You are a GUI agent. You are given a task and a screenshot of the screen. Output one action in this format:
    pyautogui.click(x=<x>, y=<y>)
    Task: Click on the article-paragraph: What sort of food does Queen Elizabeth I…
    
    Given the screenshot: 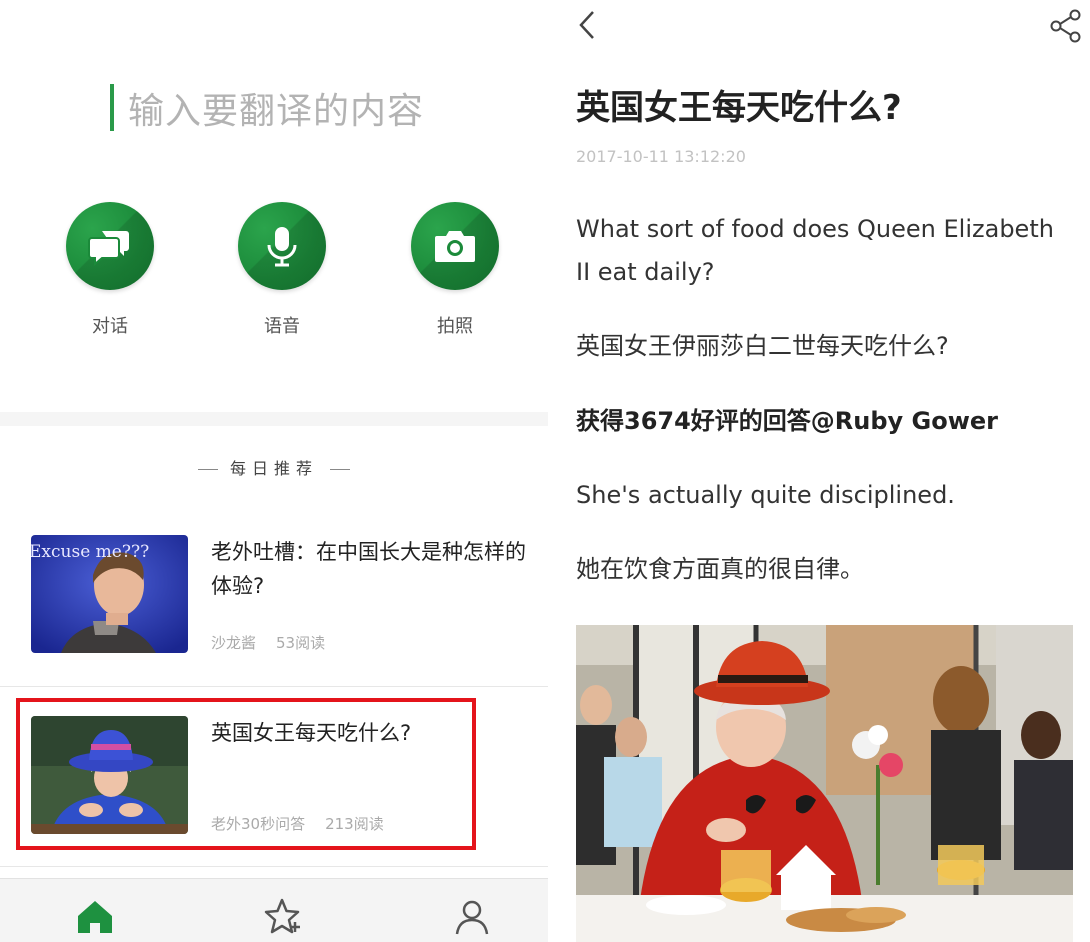 What is the action you would take?
    pyautogui.click(x=815, y=250)
    